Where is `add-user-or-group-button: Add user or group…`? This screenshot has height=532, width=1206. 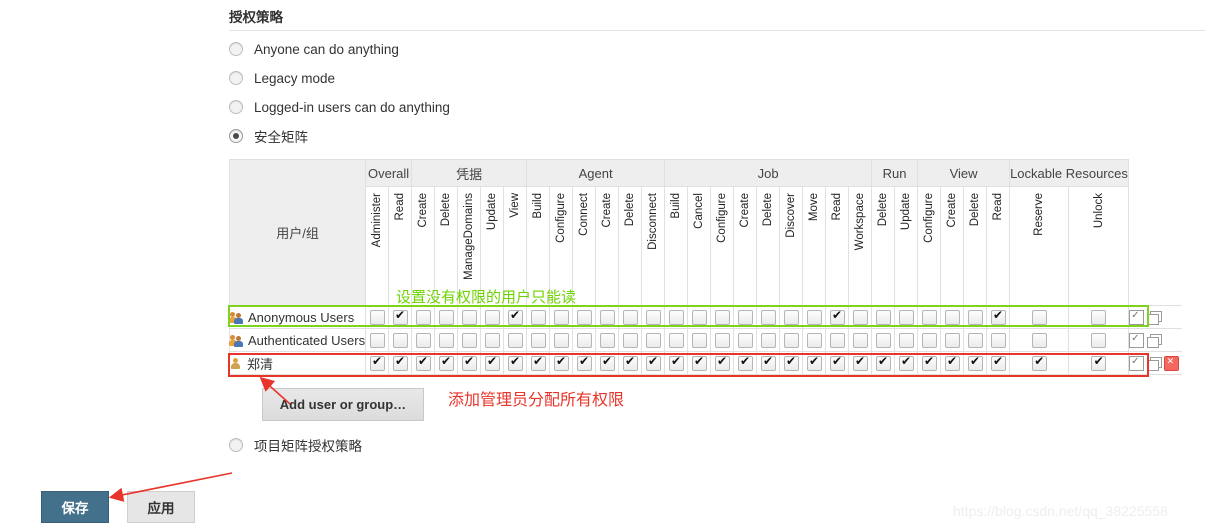
add-user-or-group-button: Add user or group… is located at coordinates (343, 404).